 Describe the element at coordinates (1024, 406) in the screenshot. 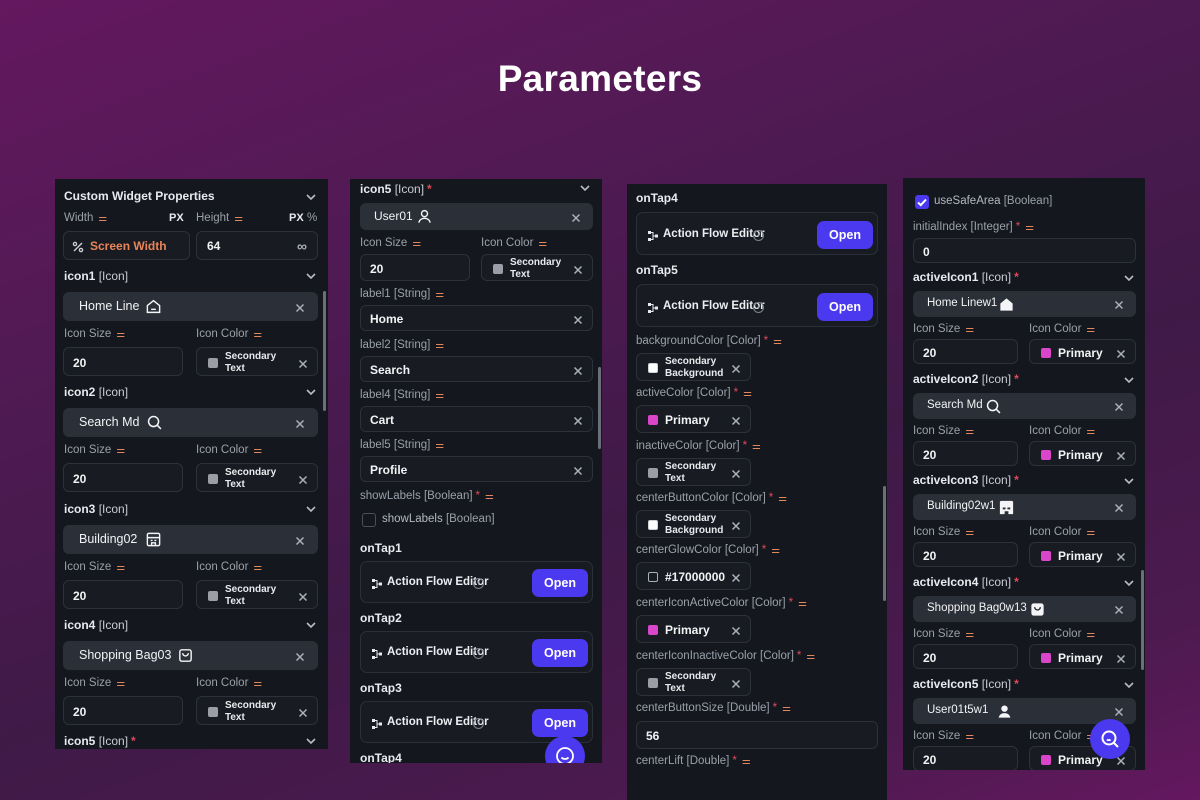

I see `active-icon-selector-2: Search Md` at that location.